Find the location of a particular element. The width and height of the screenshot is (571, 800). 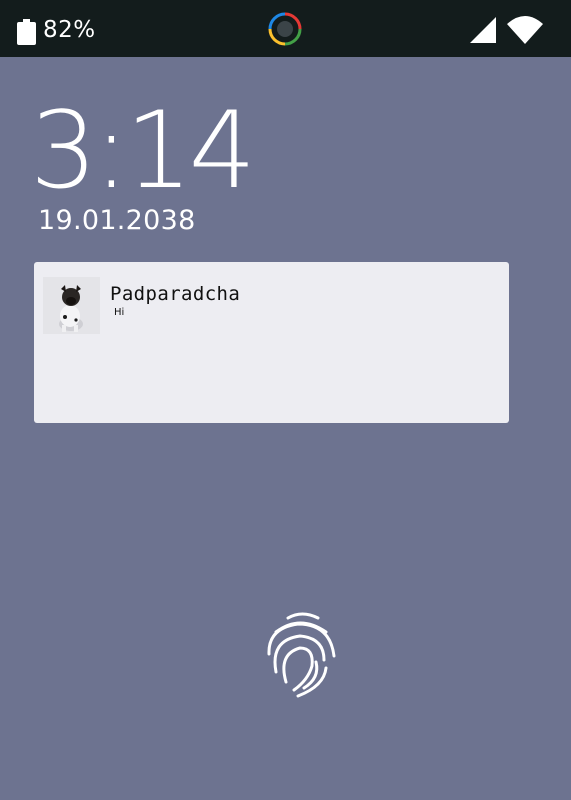

camera-icon is located at coordinates (285, 29).